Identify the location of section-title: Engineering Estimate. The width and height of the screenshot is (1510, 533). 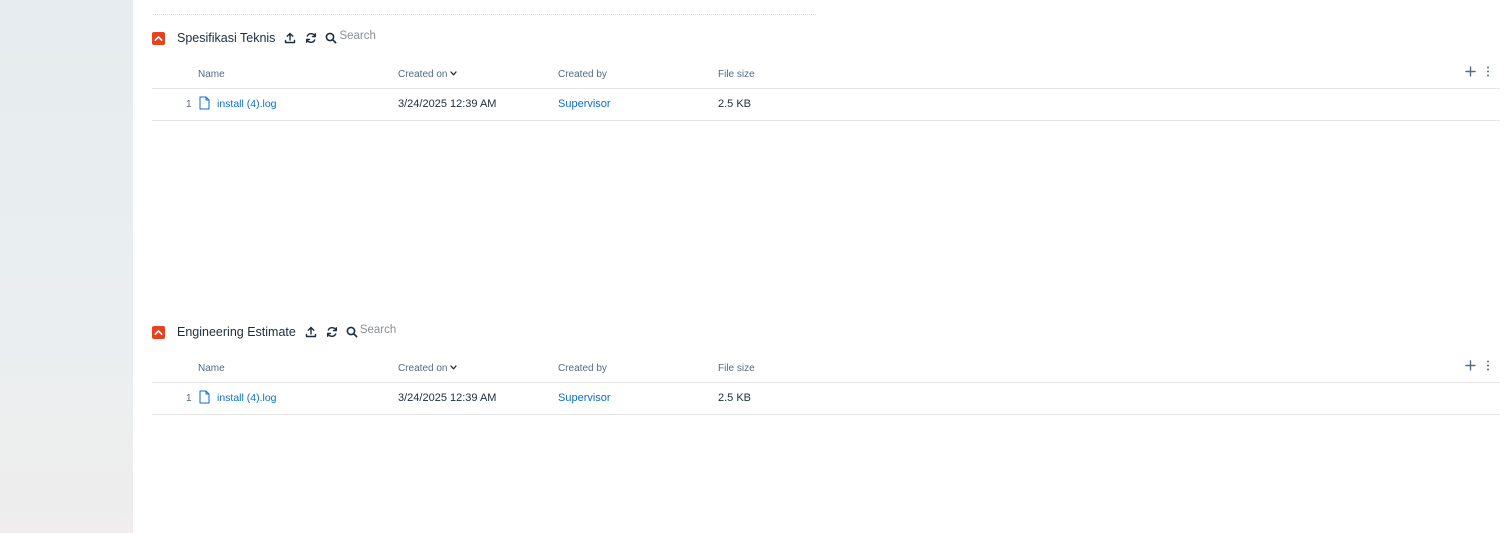
(236, 332).